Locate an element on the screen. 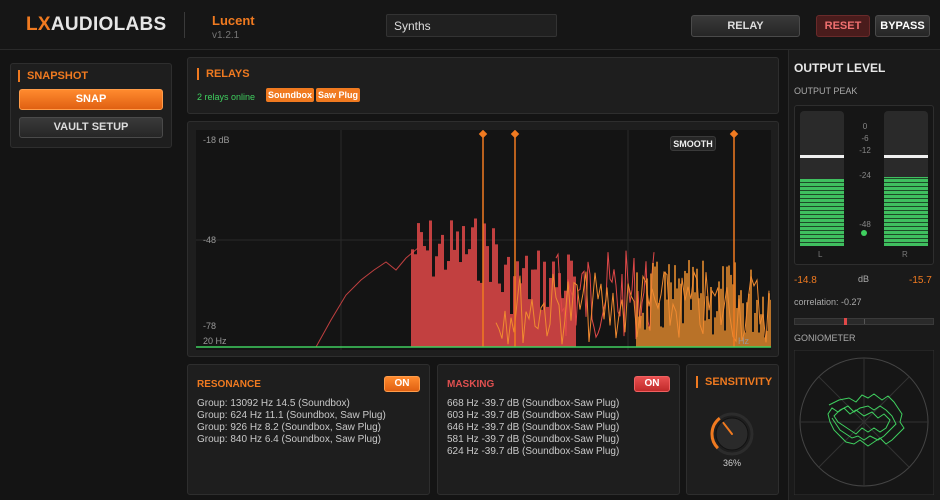 The image size is (940, 500). vault-setup-button: VAULT SETUP is located at coordinates (91, 127).